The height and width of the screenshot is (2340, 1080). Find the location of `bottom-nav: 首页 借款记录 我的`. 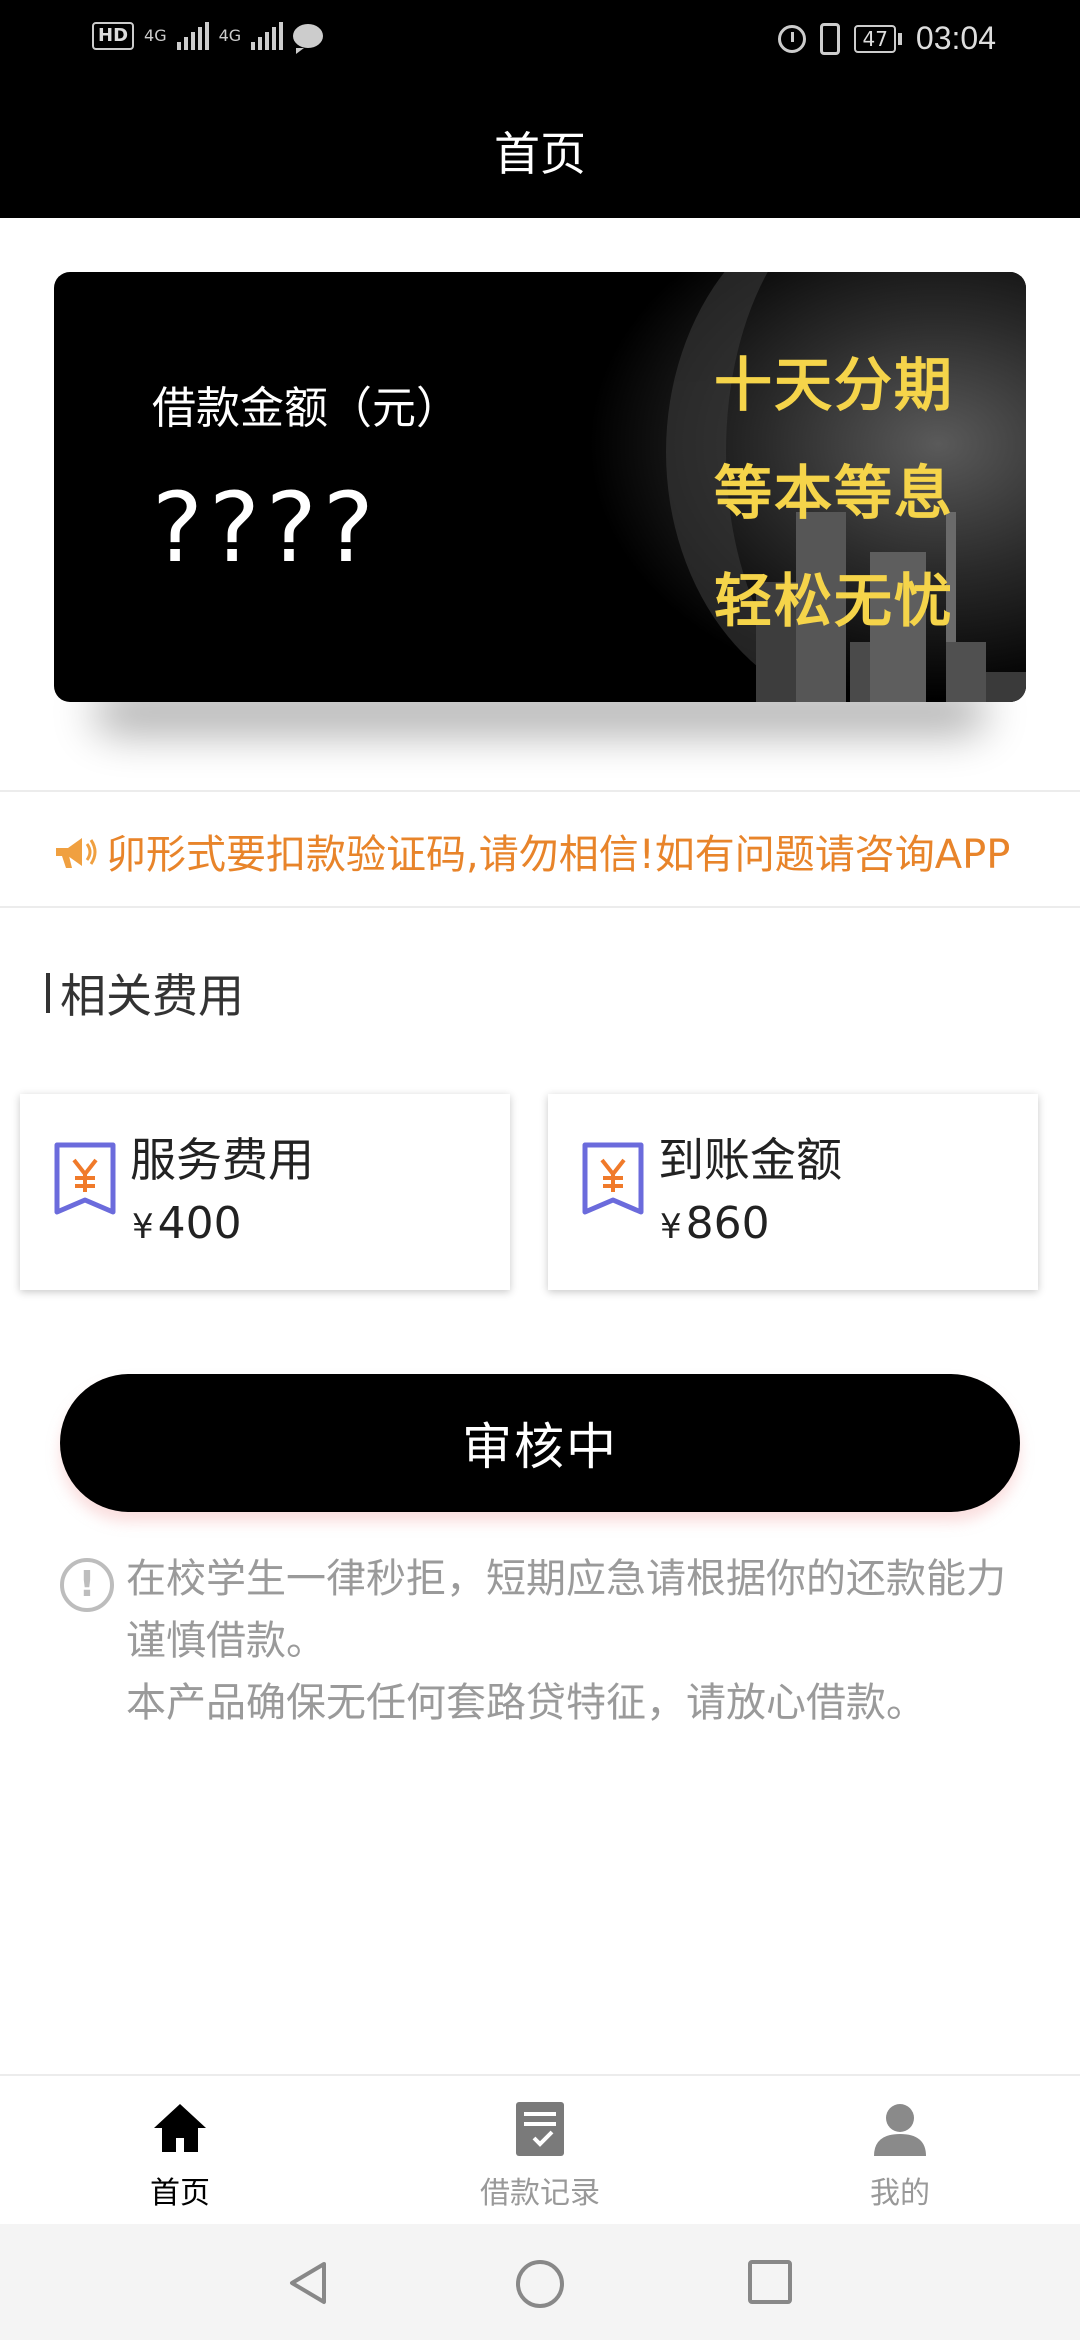

bottom-nav: 首页 借款记录 我的 is located at coordinates (540, 2149).